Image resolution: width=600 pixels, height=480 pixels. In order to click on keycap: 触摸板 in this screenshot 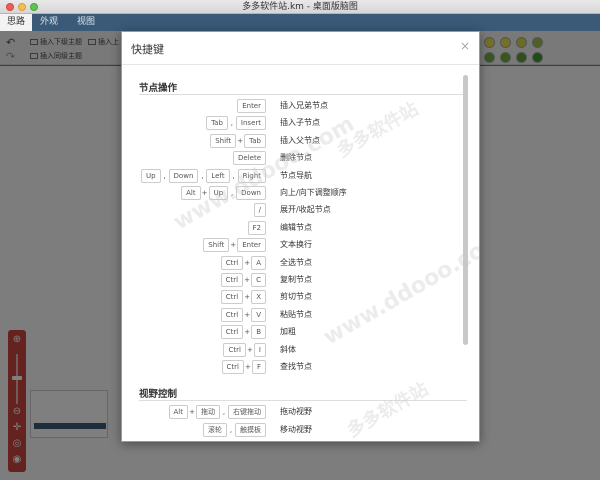, I will do `click(250, 429)`.